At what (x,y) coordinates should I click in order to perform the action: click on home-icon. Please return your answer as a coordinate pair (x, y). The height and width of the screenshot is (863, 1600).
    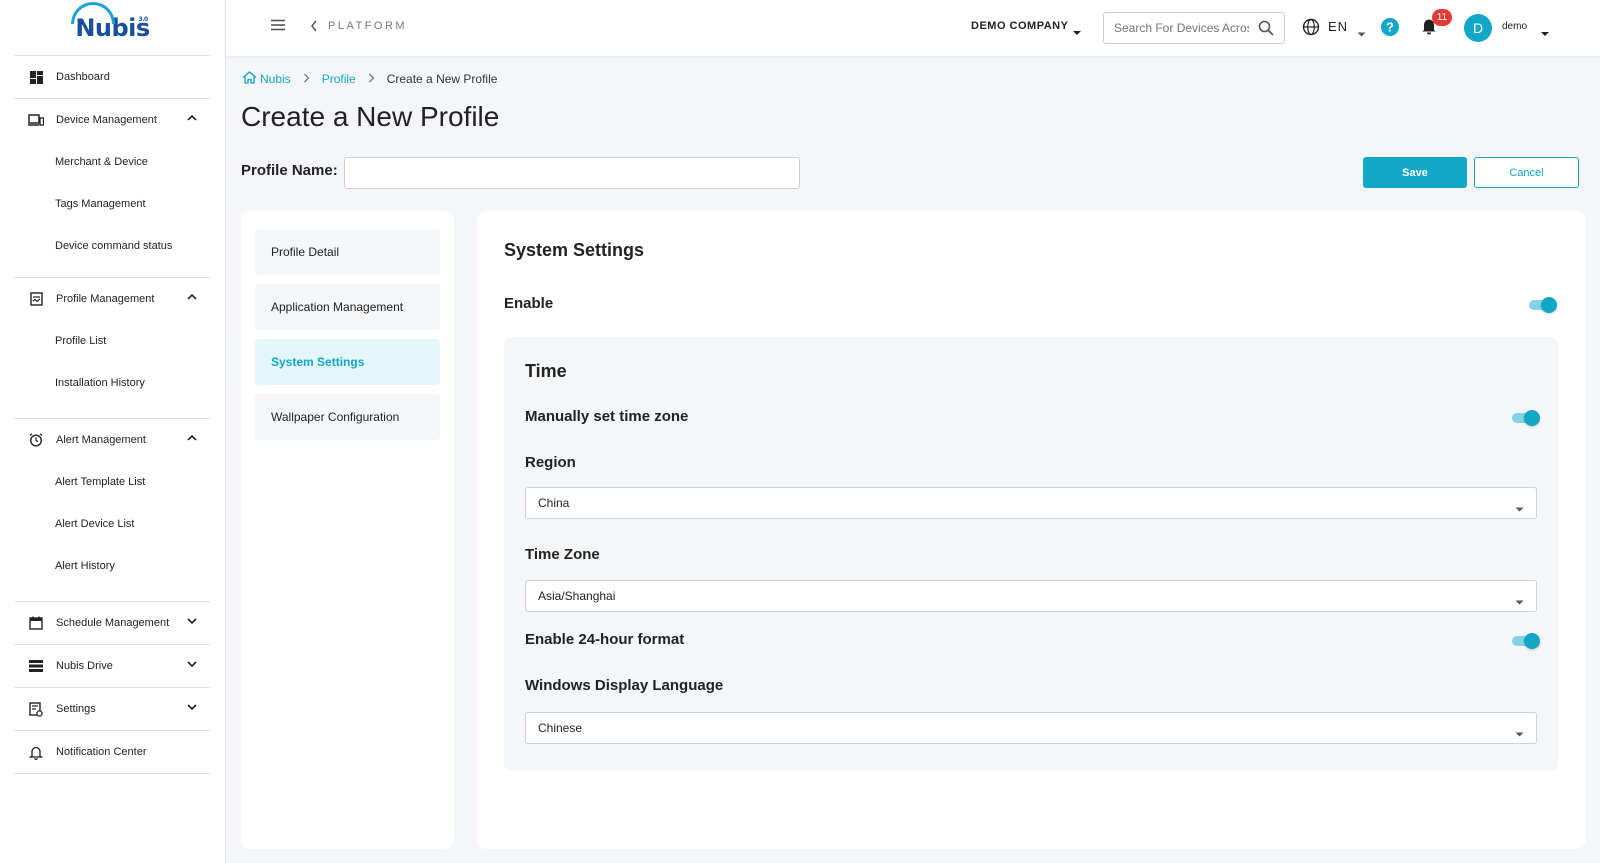
    Looking at the image, I should click on (249, 79).